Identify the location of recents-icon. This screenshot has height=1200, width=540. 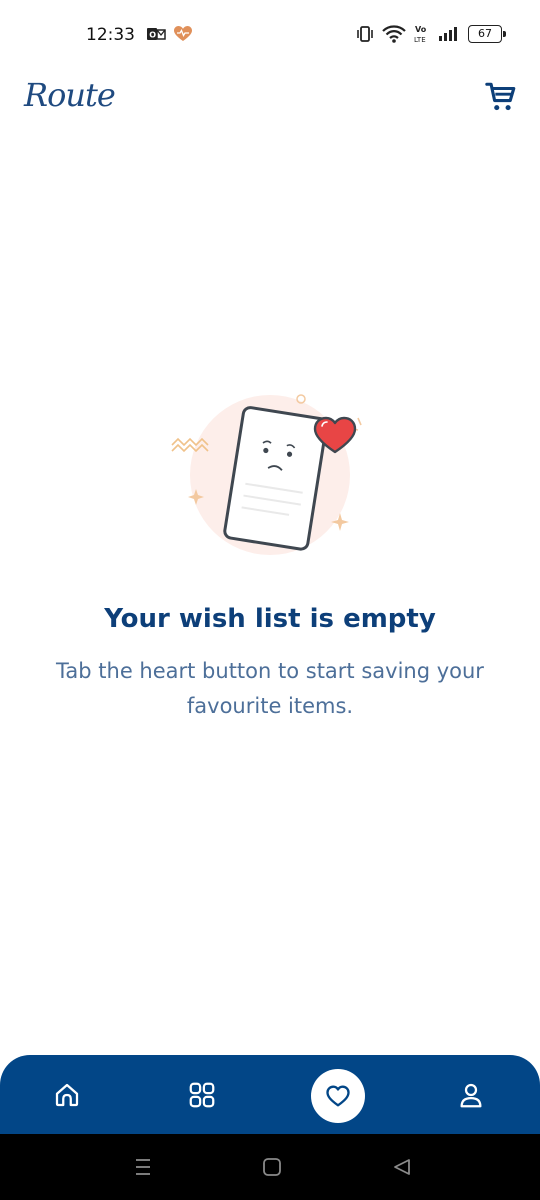
(143, 1167).